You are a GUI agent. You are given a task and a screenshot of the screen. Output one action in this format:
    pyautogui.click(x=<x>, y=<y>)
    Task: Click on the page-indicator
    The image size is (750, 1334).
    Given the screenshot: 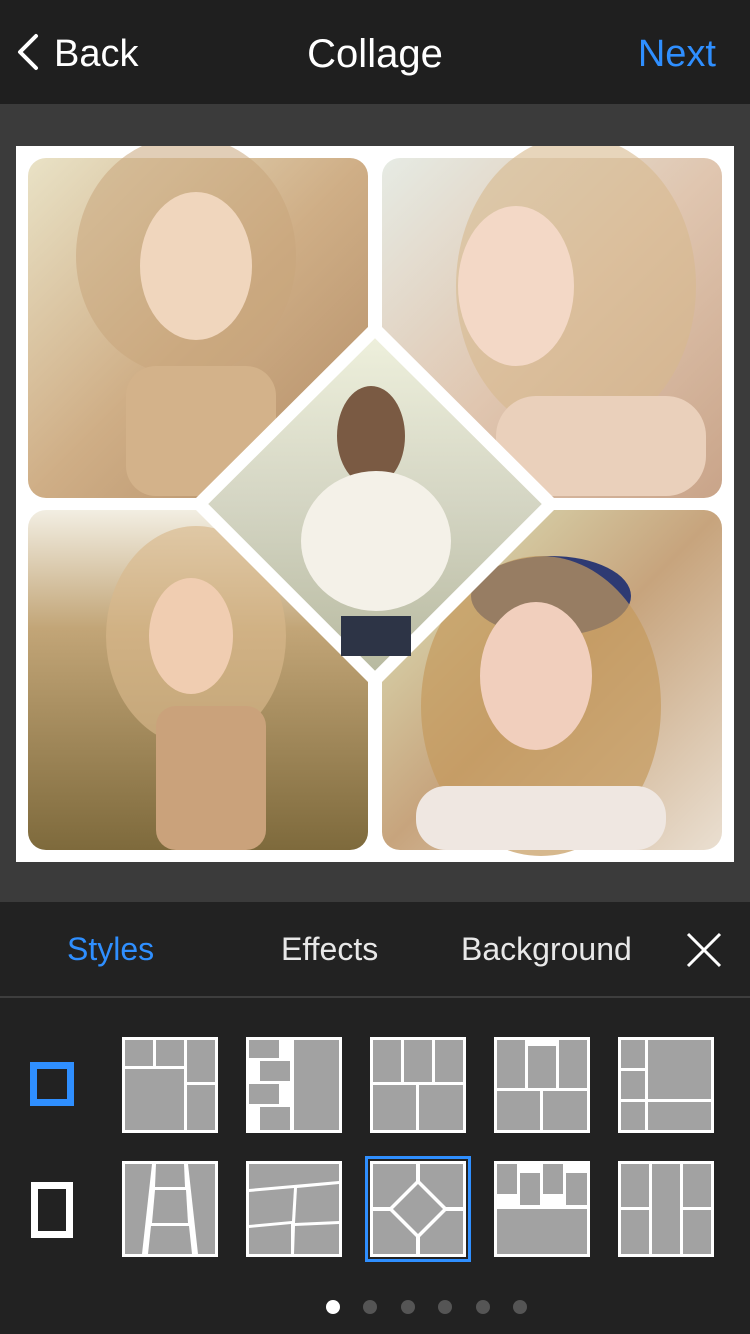 What is the action you would take?
    pyautogui.click(x=375, y=1308)
    